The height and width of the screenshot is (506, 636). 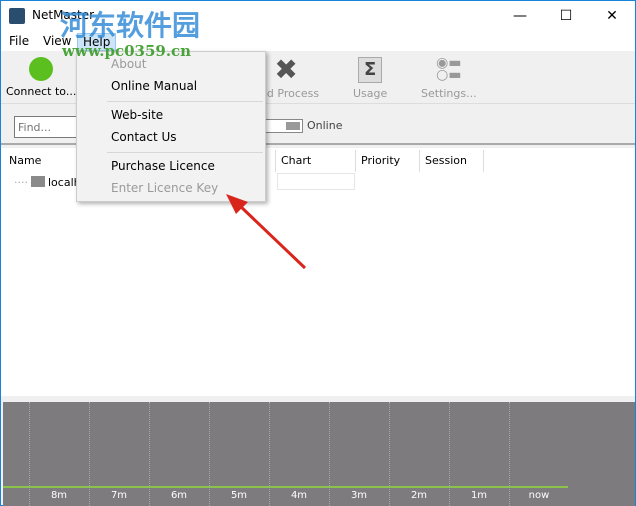 I want to click on usage-button: Σ Usage, so click(x=370, y=78).